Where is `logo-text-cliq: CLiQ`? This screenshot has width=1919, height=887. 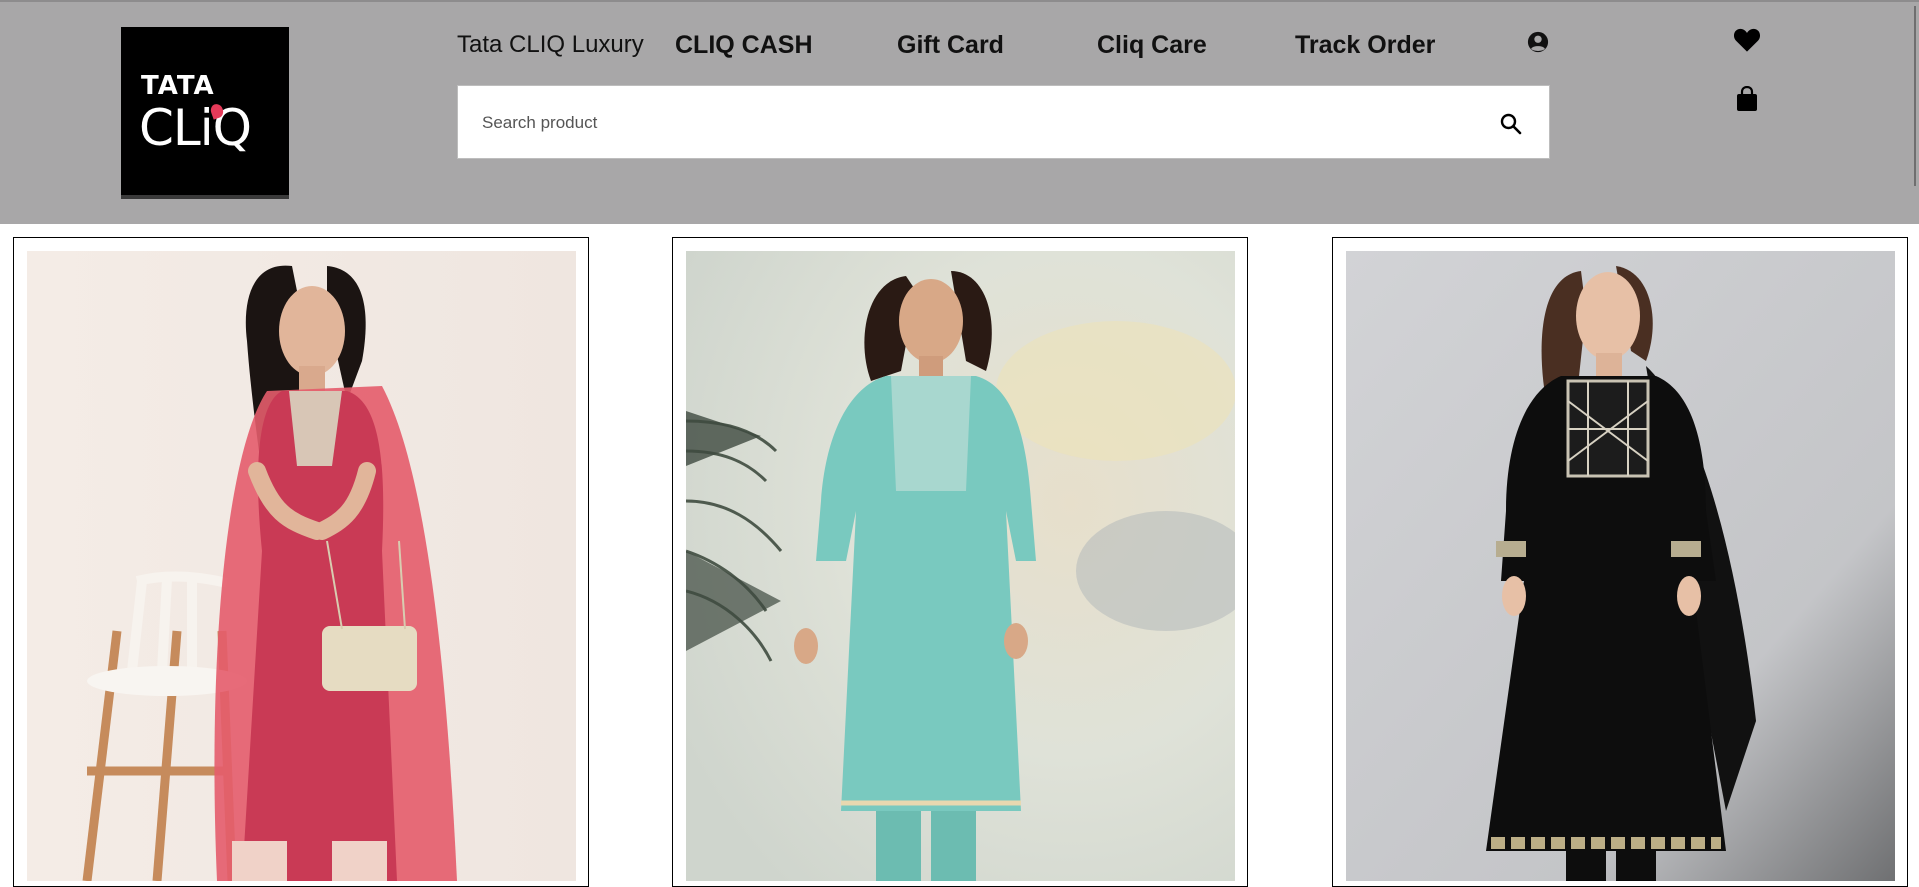 logo-text-cliq: CLiQ is located at coordinates (195, 128).